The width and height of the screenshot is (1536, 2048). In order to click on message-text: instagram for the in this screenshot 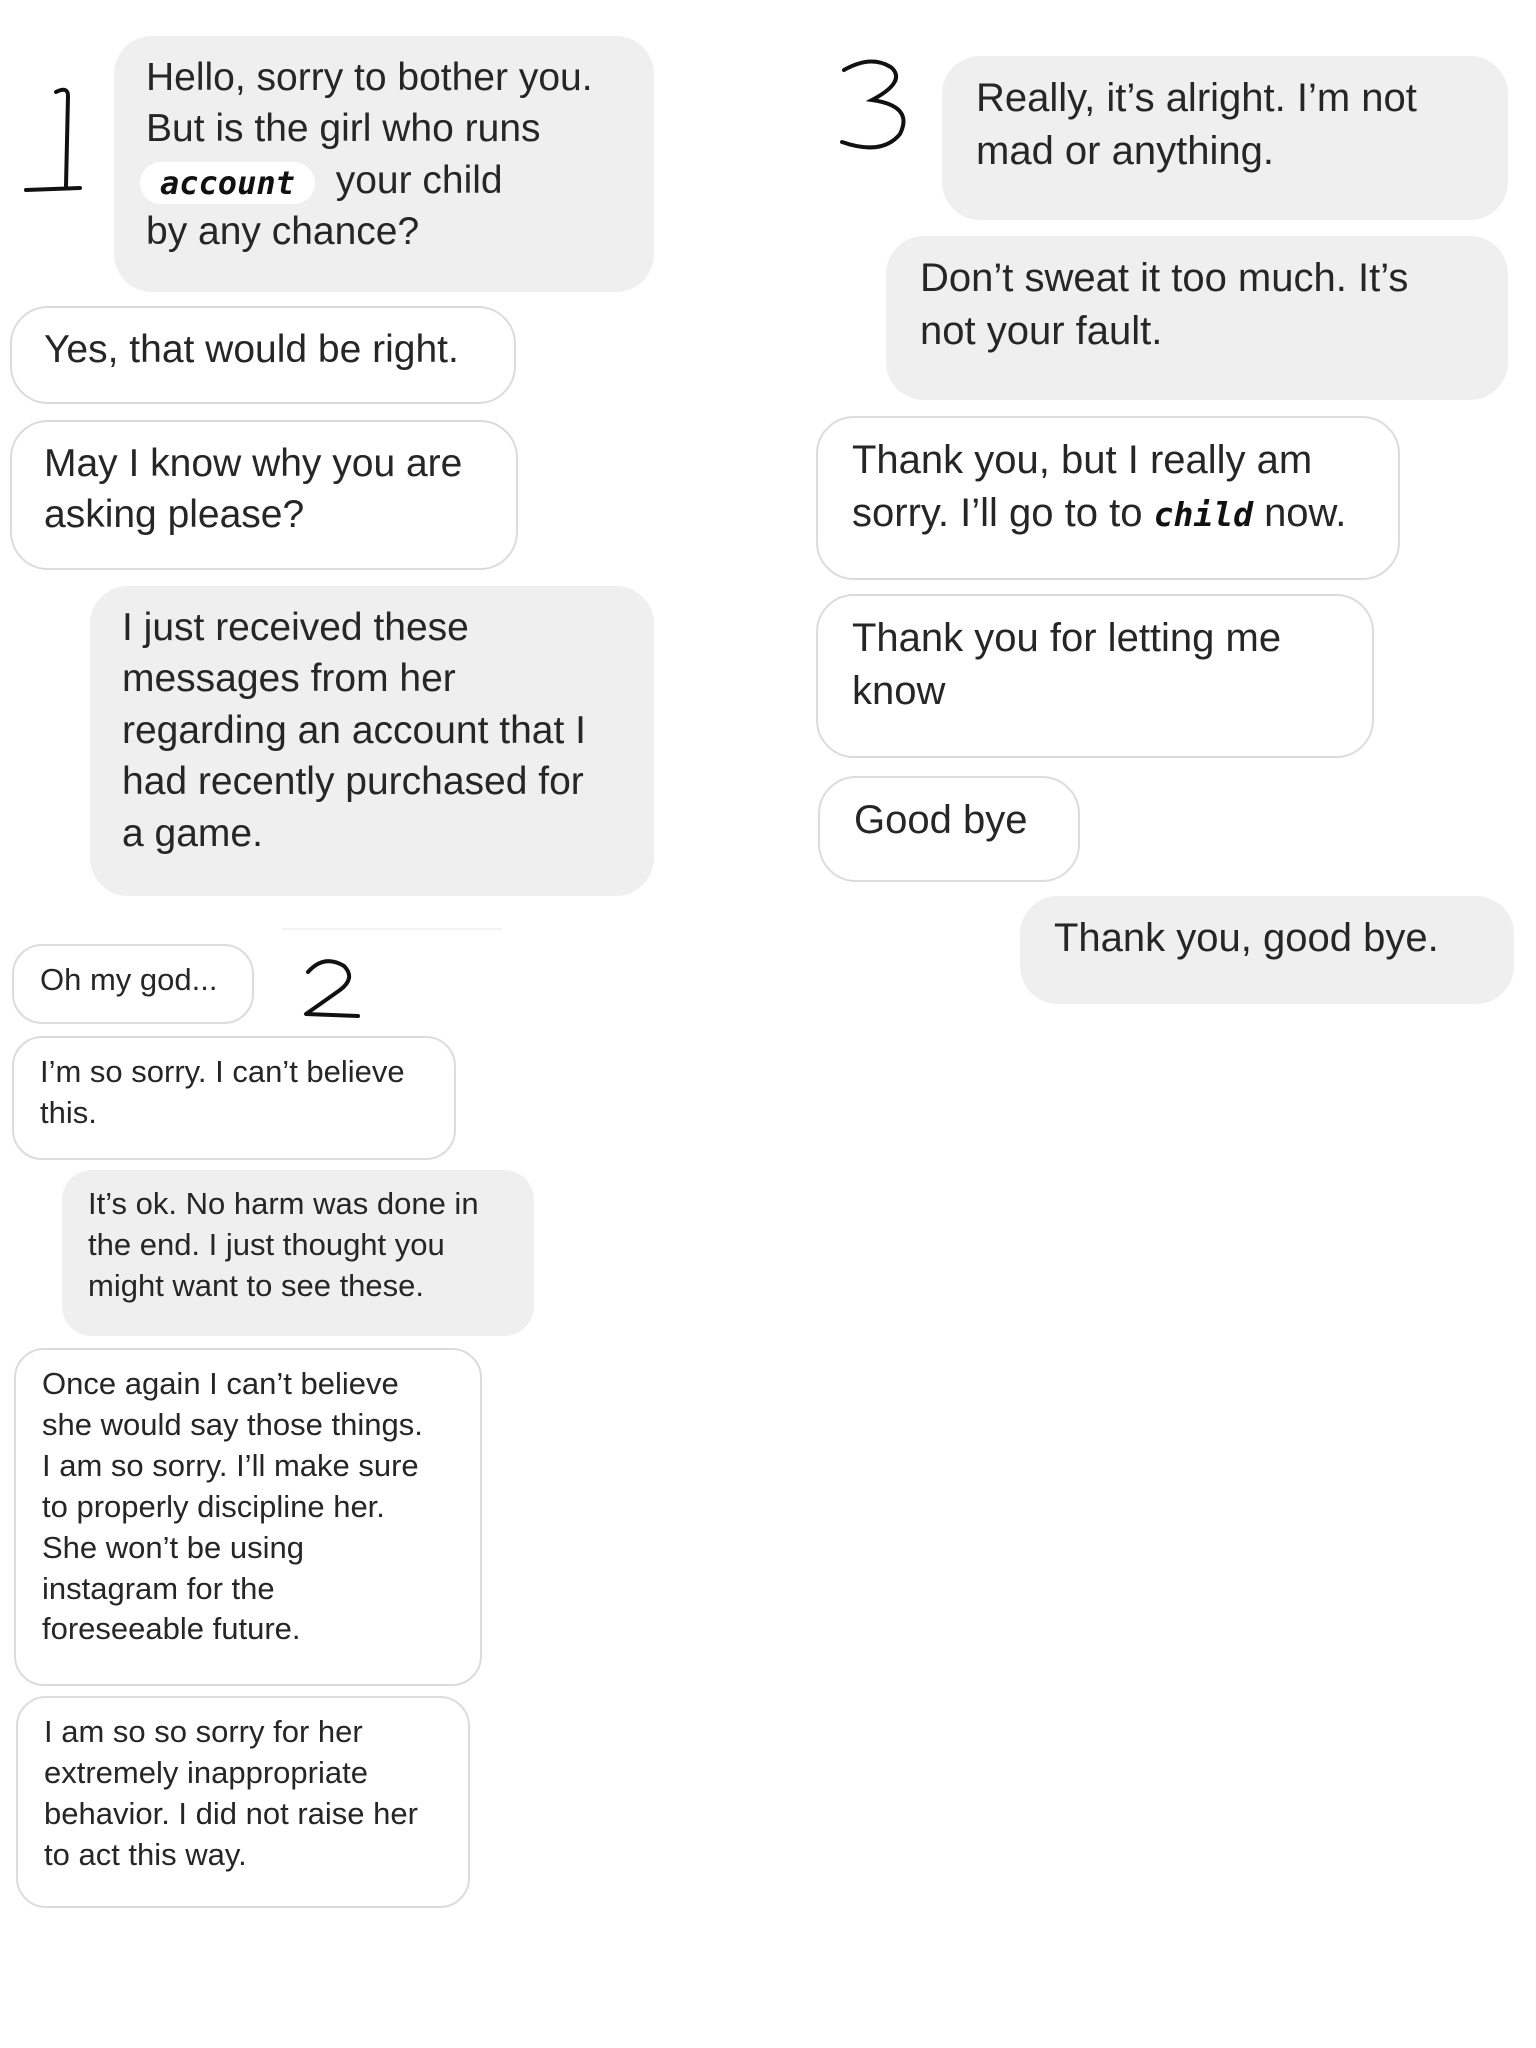, I will do `click(158, 1588)`.